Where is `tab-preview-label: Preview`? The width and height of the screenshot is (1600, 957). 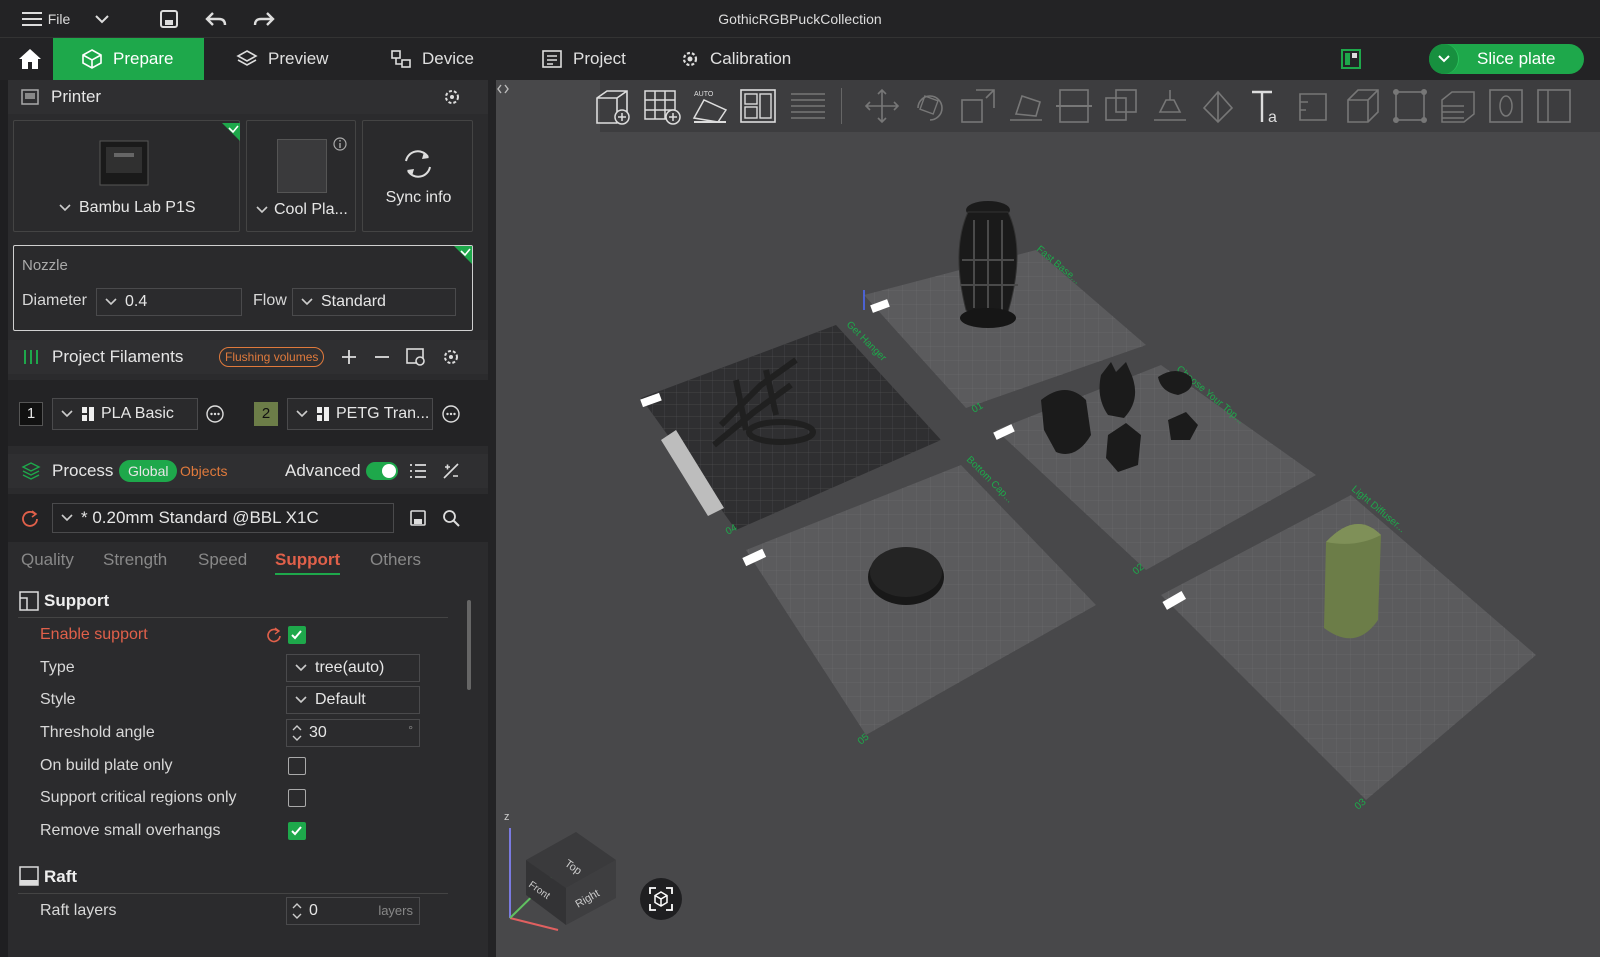
tab-preview-label: Preview is located at coordinates (298, 58).